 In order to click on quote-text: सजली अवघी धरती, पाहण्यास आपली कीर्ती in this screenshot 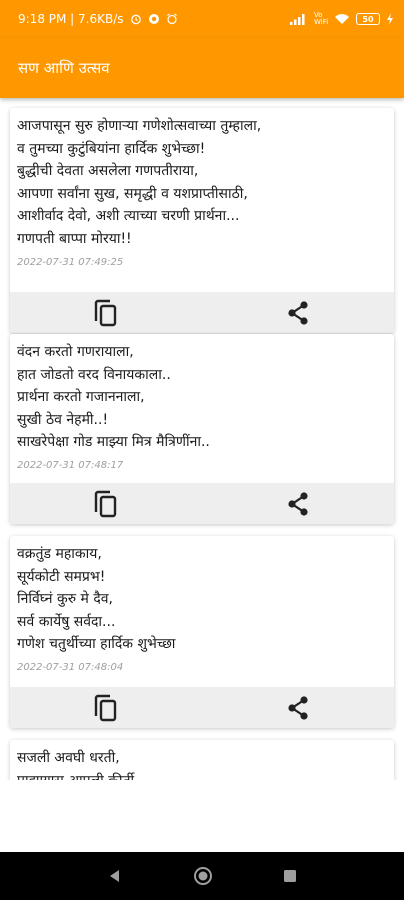, I will do `click(75, 765)`.